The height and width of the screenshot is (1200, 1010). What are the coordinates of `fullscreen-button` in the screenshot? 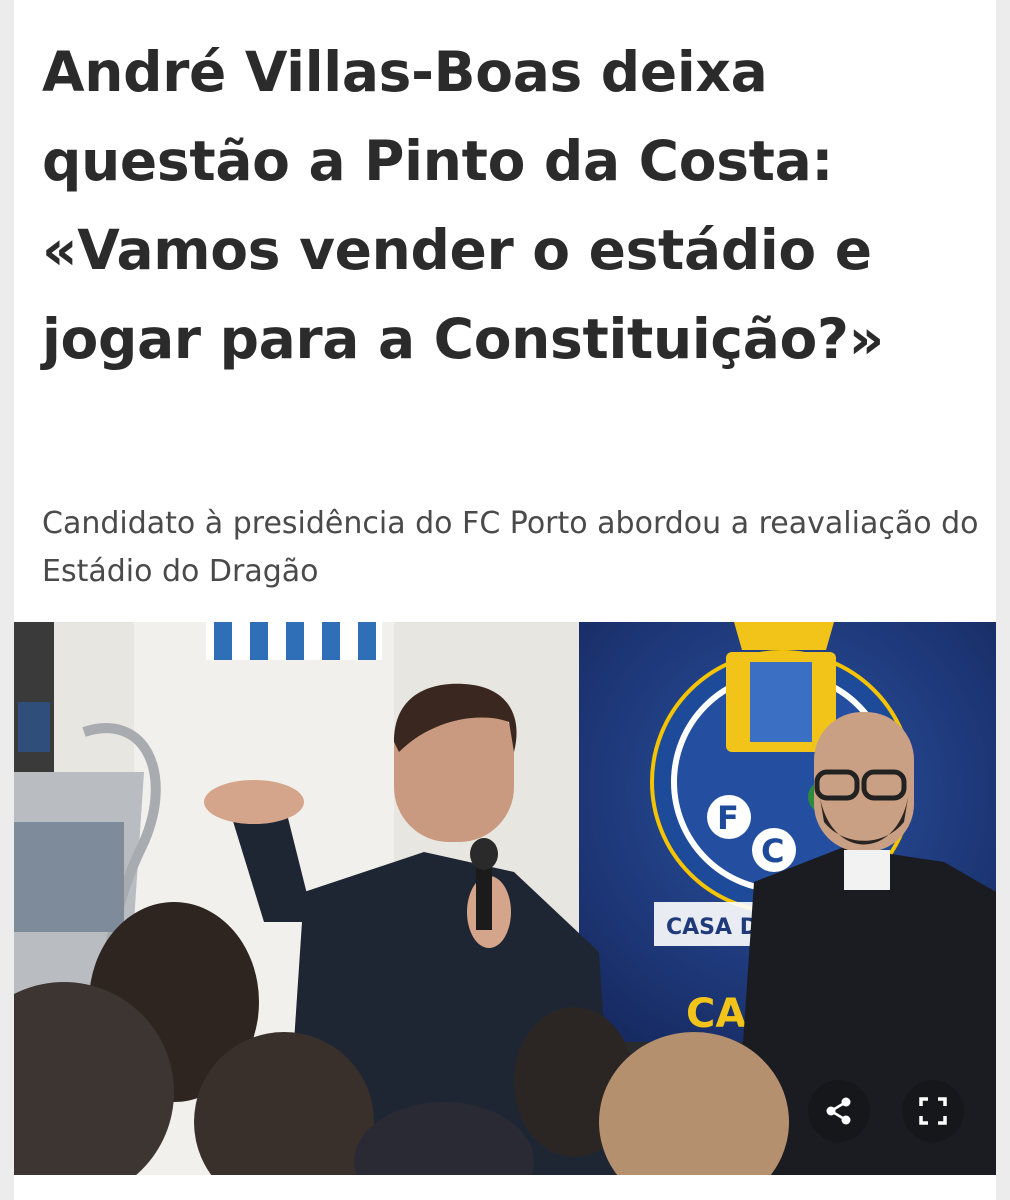 It's located at (933, 1111).